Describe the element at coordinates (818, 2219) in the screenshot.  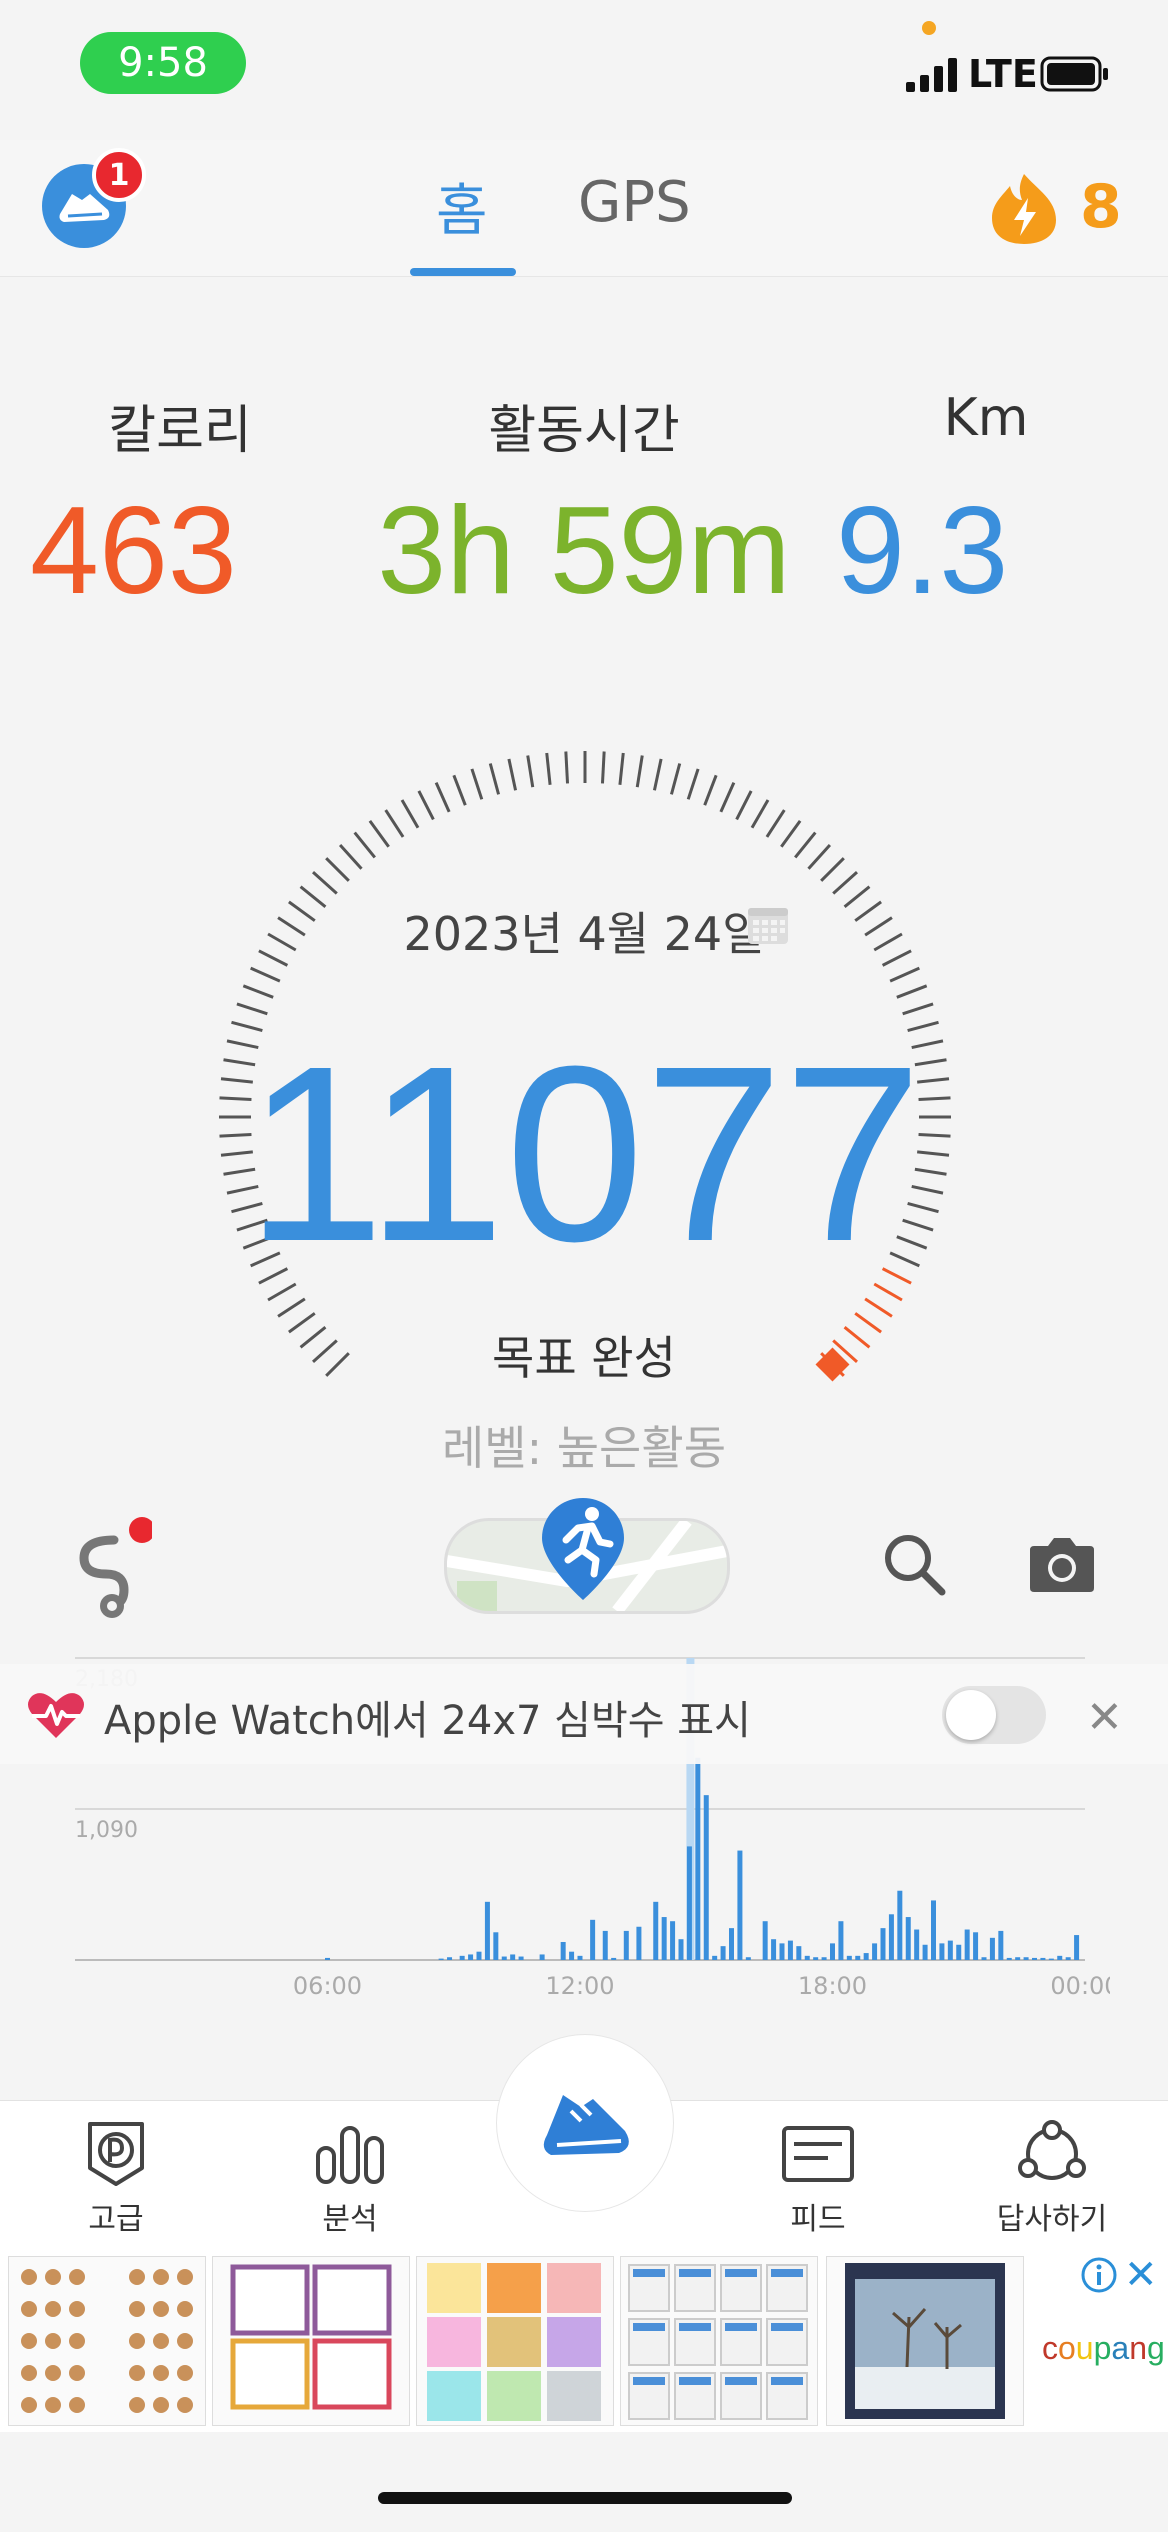
I see `nav-feed-label: 피드` at that location.